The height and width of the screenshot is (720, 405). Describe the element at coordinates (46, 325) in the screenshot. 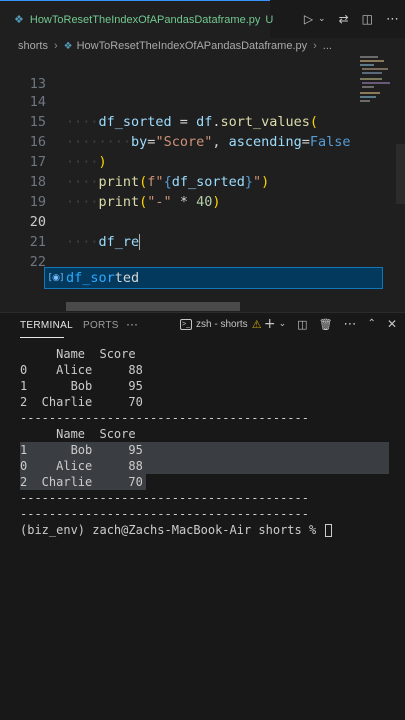

I see `tab-terminal: TERMINAL` at that location.